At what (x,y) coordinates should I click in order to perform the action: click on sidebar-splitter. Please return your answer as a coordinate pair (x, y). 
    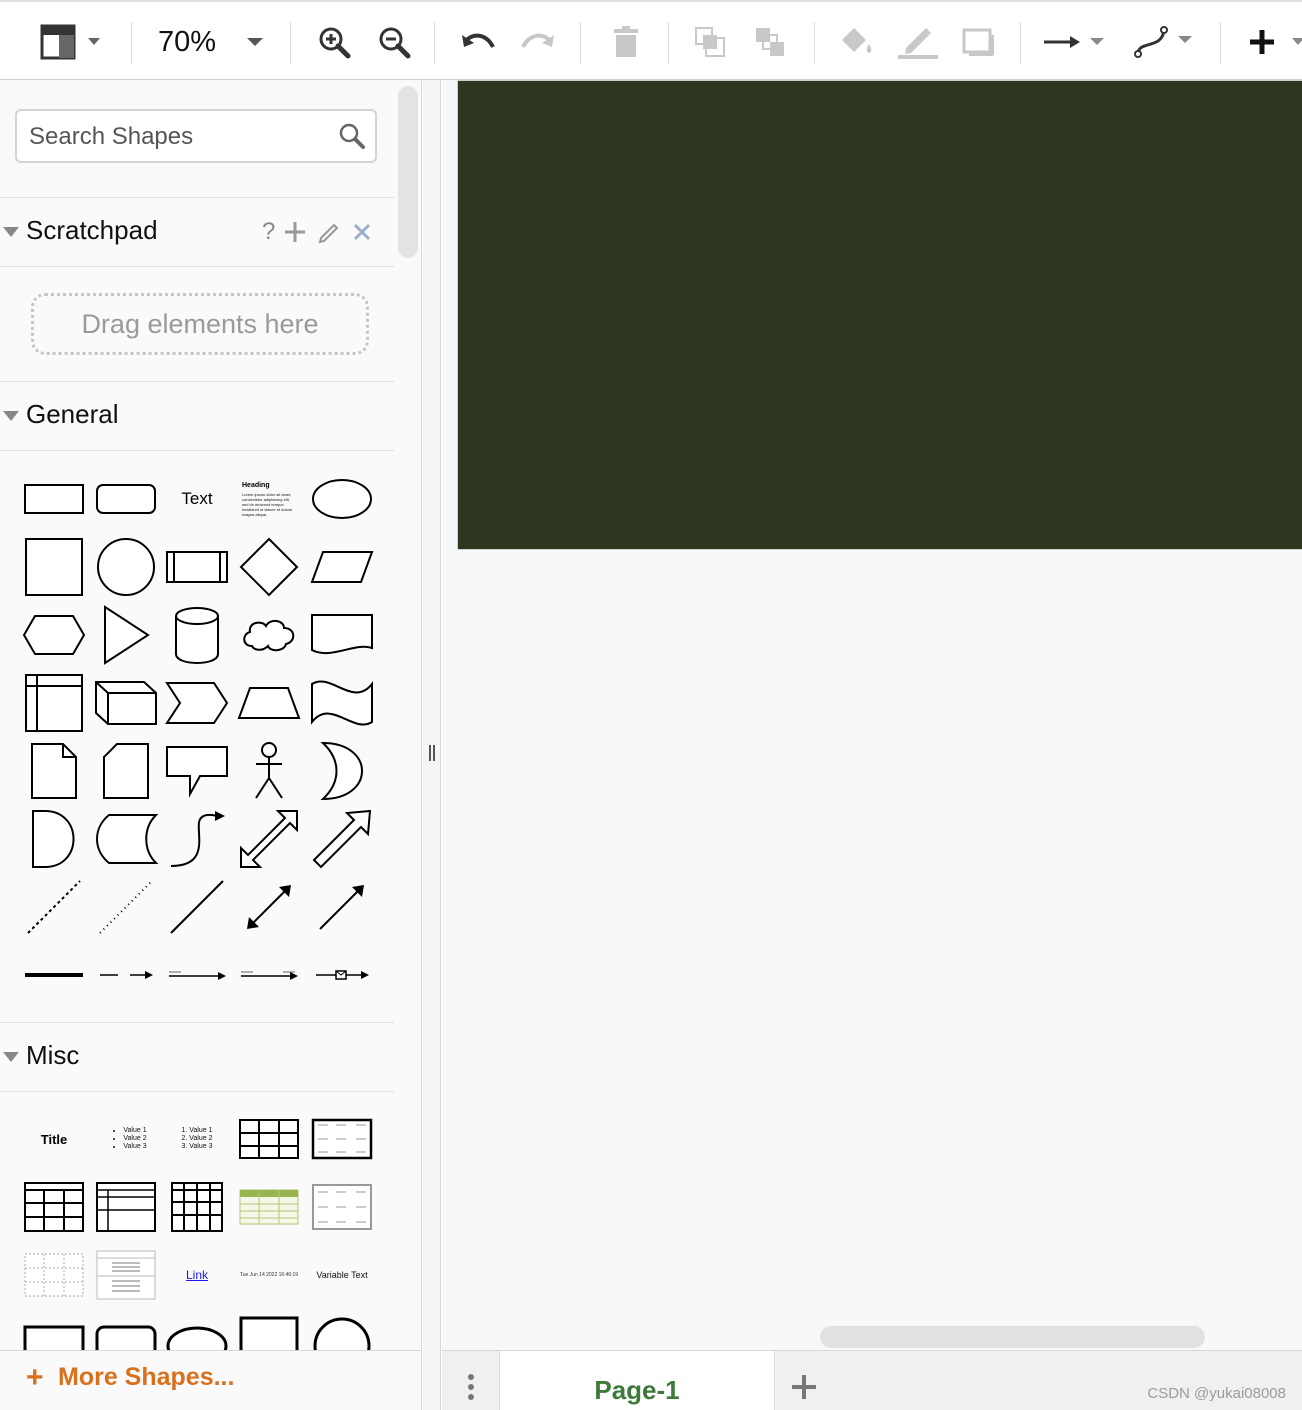
    Looking at the image, I should click on (432, 745).